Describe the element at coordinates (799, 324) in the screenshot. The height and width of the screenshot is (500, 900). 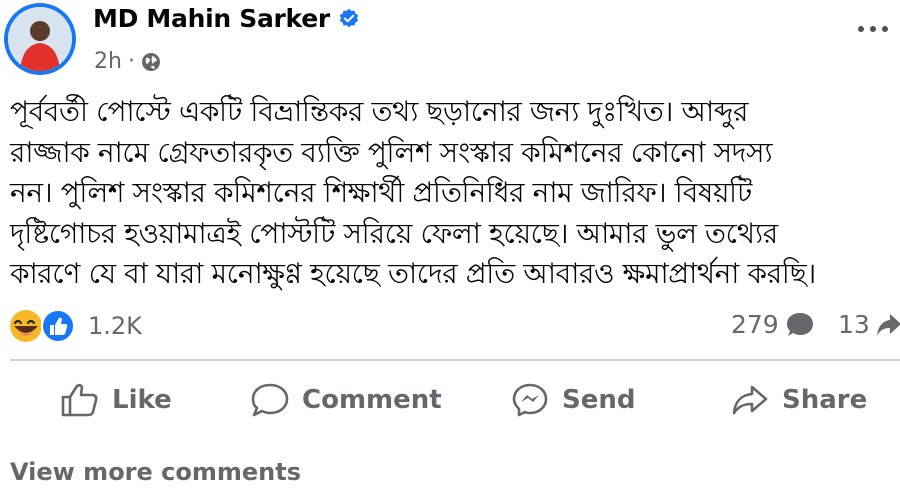
I see `comment-bubble-icon` at that location.